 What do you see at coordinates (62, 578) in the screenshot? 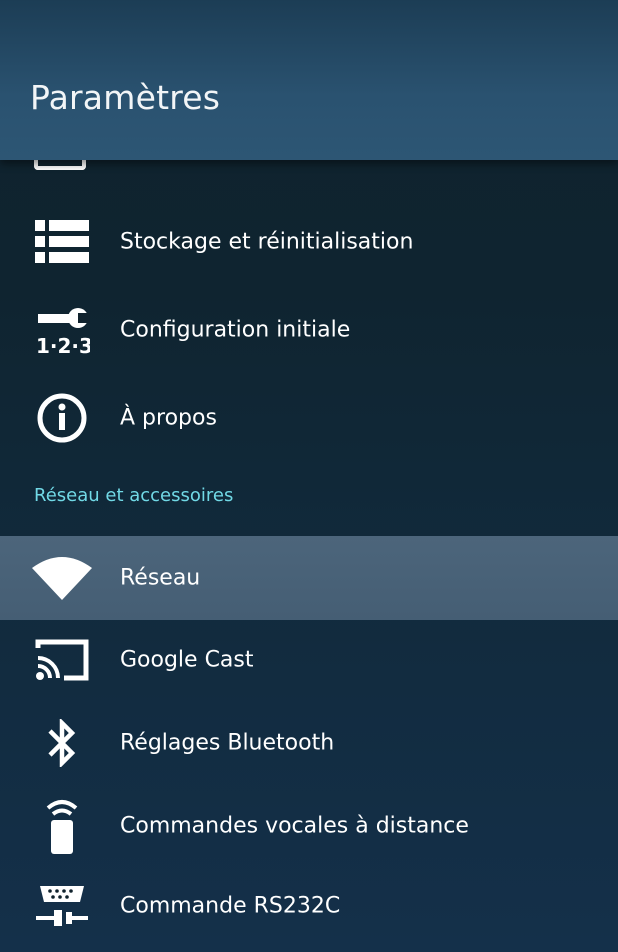
I see `wifi-icon` at bounding box center [62, 578].